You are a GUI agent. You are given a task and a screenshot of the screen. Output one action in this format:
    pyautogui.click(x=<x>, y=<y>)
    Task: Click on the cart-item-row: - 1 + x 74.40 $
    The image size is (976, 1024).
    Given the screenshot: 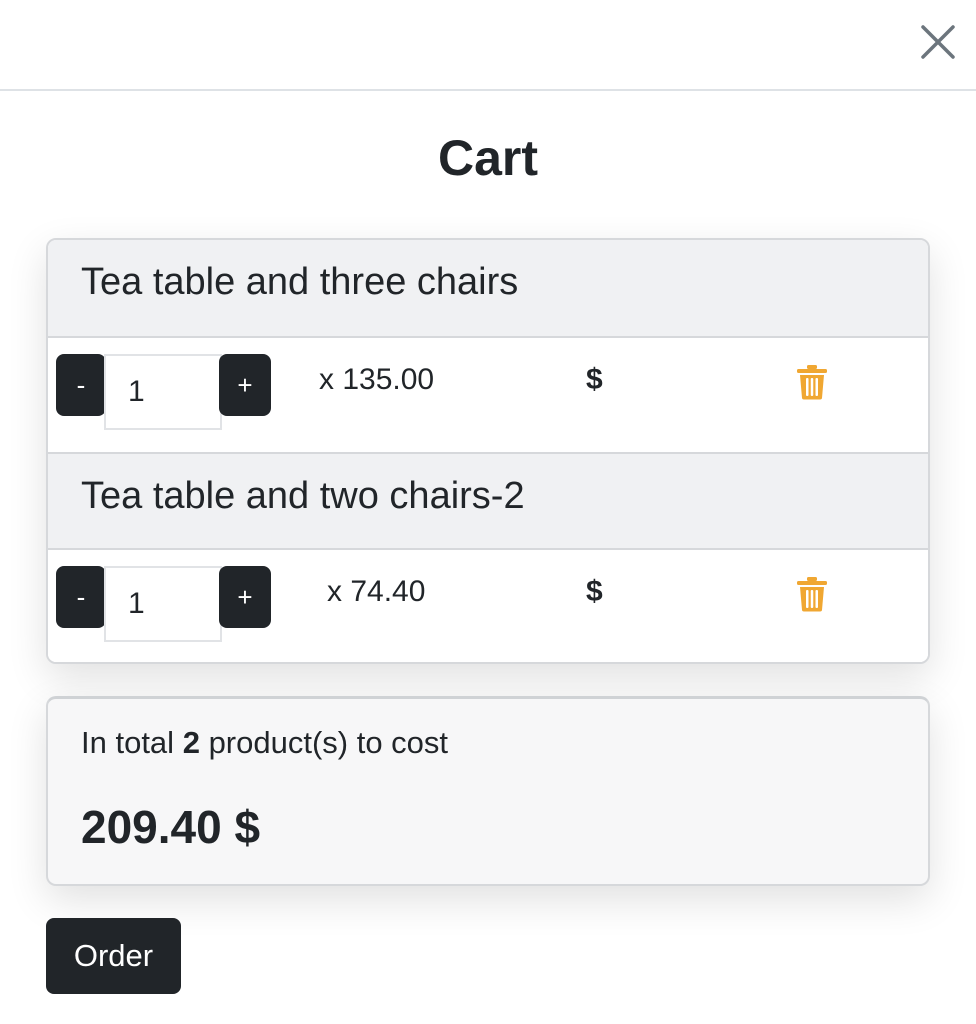 What is the action you would take?
    pyautogui.click(x=488, y=606)
    